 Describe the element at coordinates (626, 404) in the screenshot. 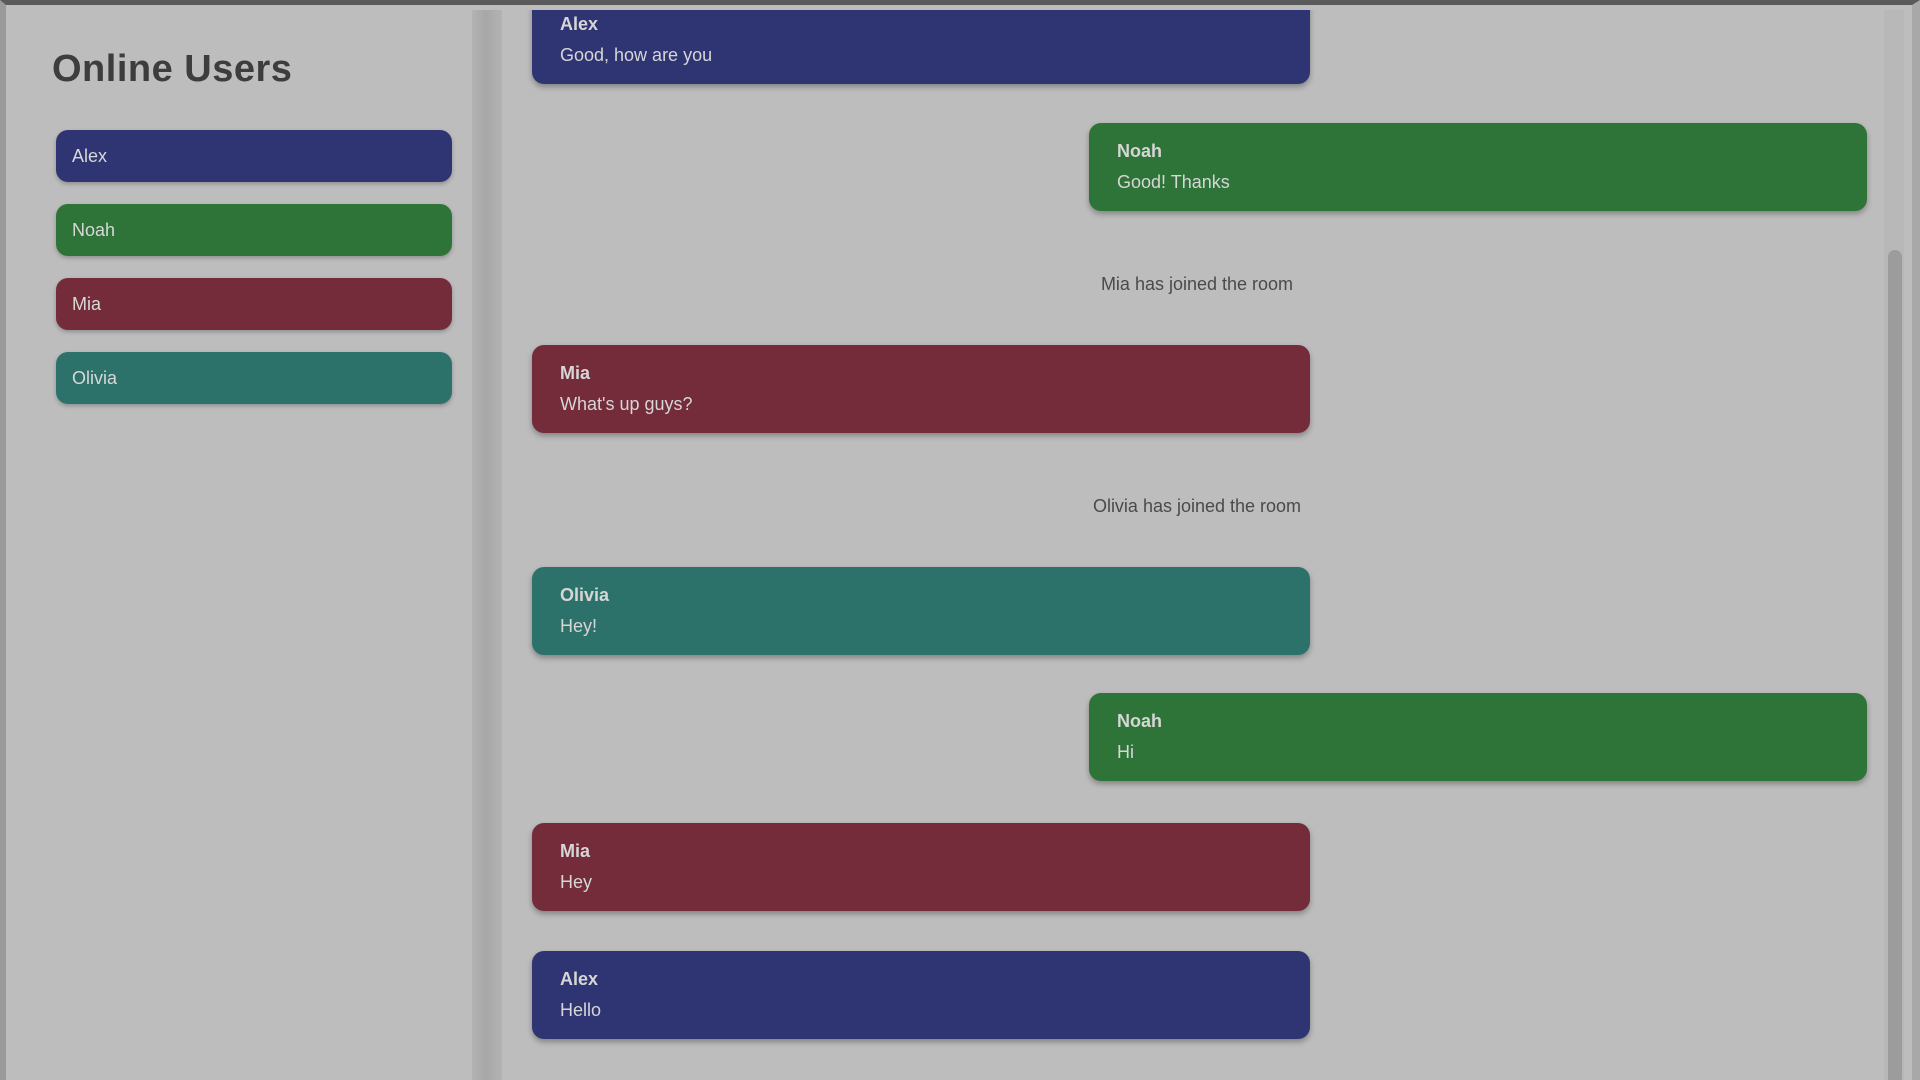

I see `message-text: What's up guys?` at that location.